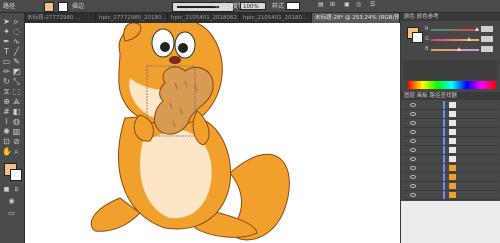  I want to click on slider-blue-value, so click(487, 49).